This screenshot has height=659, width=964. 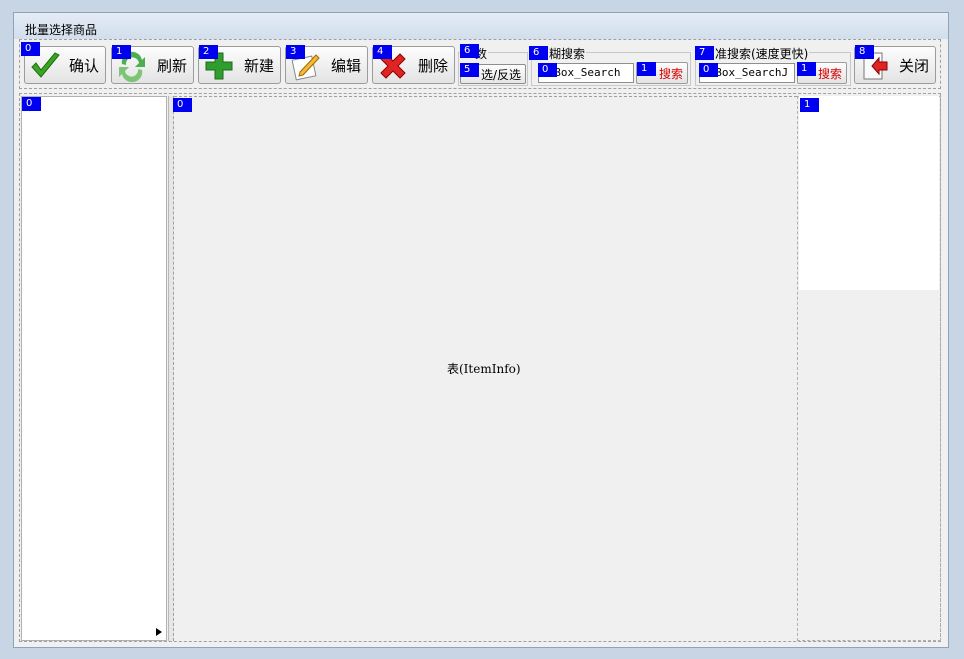 What do you see at coordinates (481, 26) in the screenshot?
I see `title-bar` at bounding box center [481, 26].